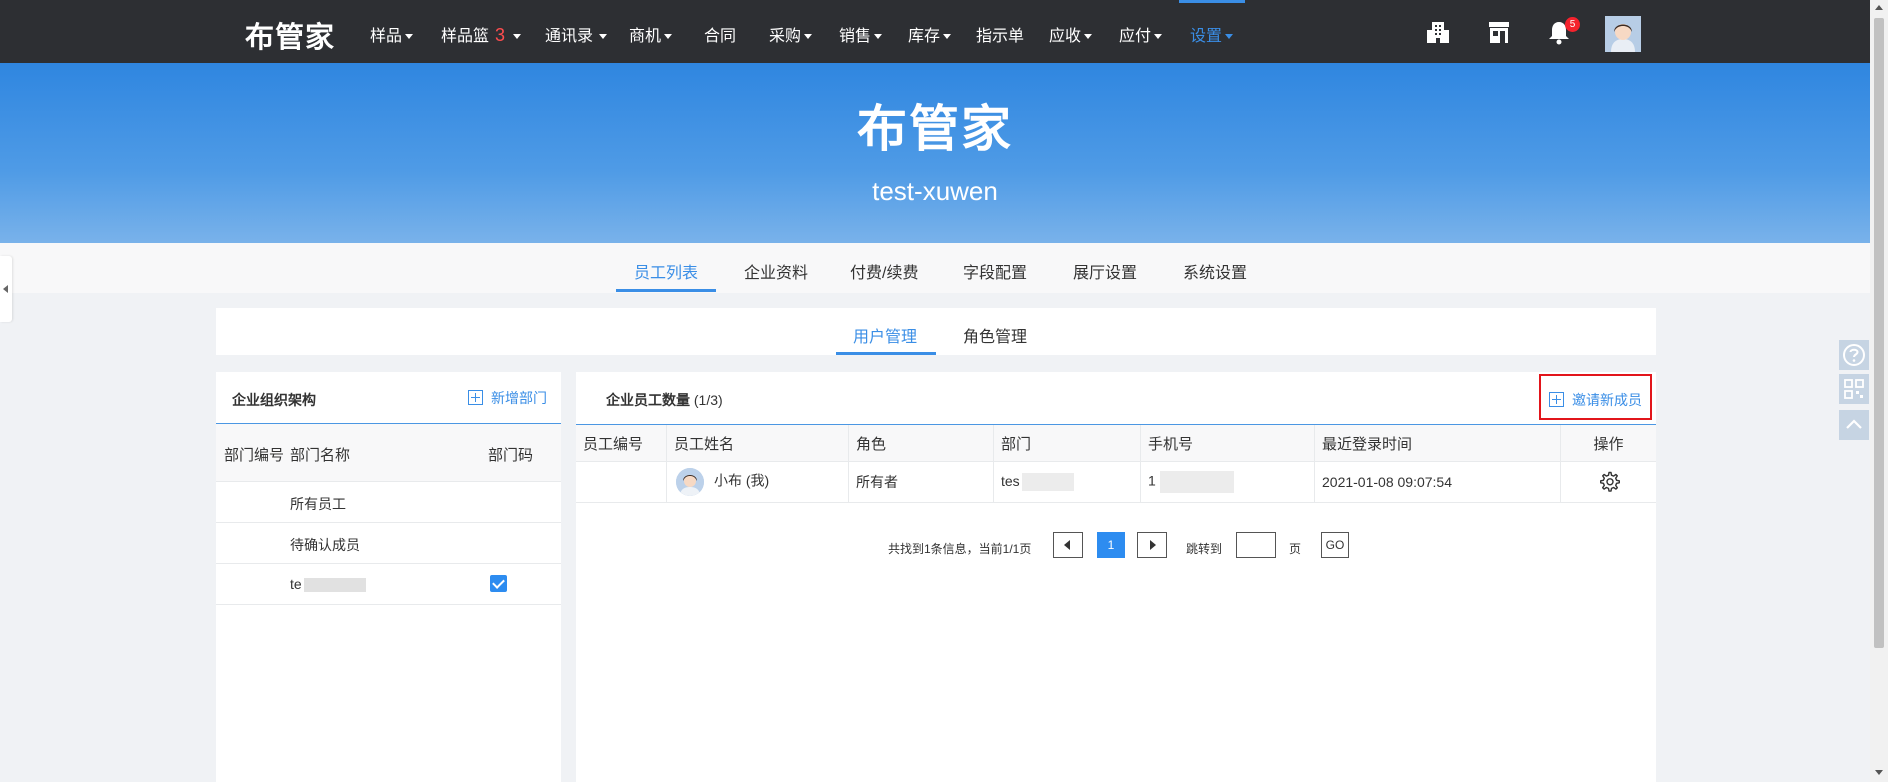 Image resolution: width=1888 pixels, height=782 pixels. I want to click on department-text: tes, so click(1010, 480).